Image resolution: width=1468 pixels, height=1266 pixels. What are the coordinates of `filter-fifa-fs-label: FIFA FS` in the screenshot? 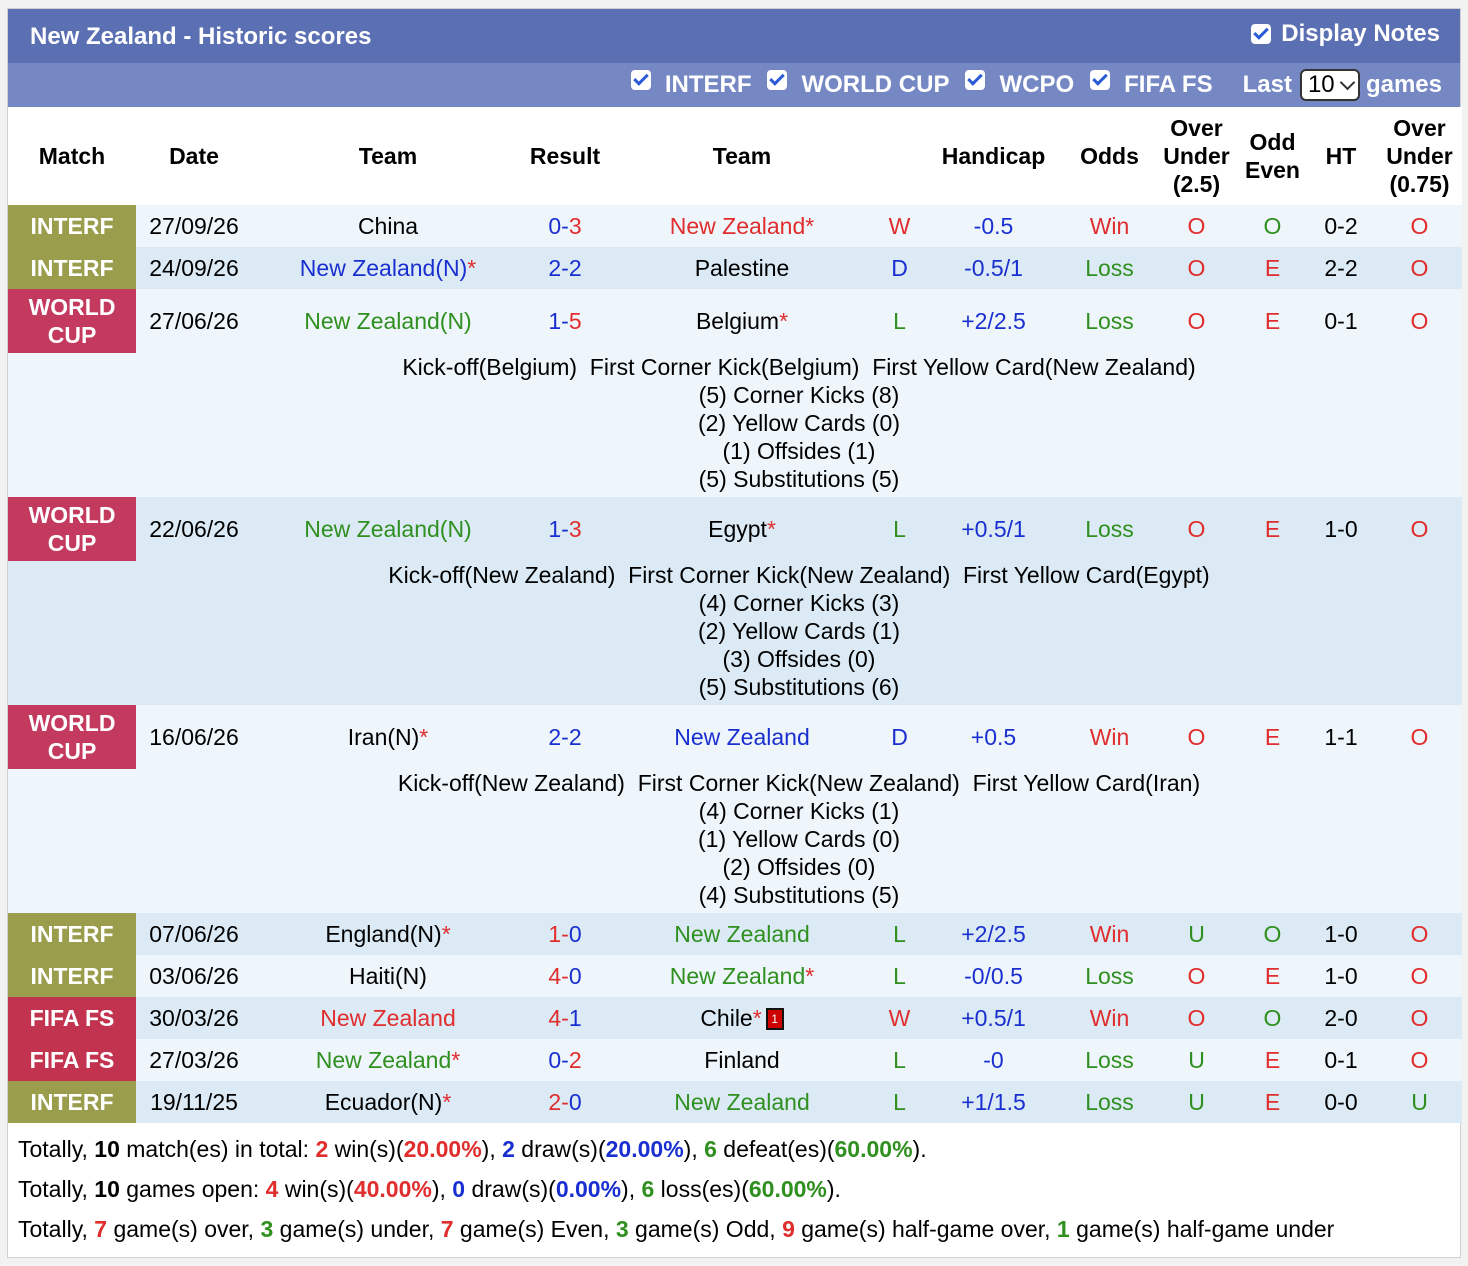 It's located at (1168, 84).